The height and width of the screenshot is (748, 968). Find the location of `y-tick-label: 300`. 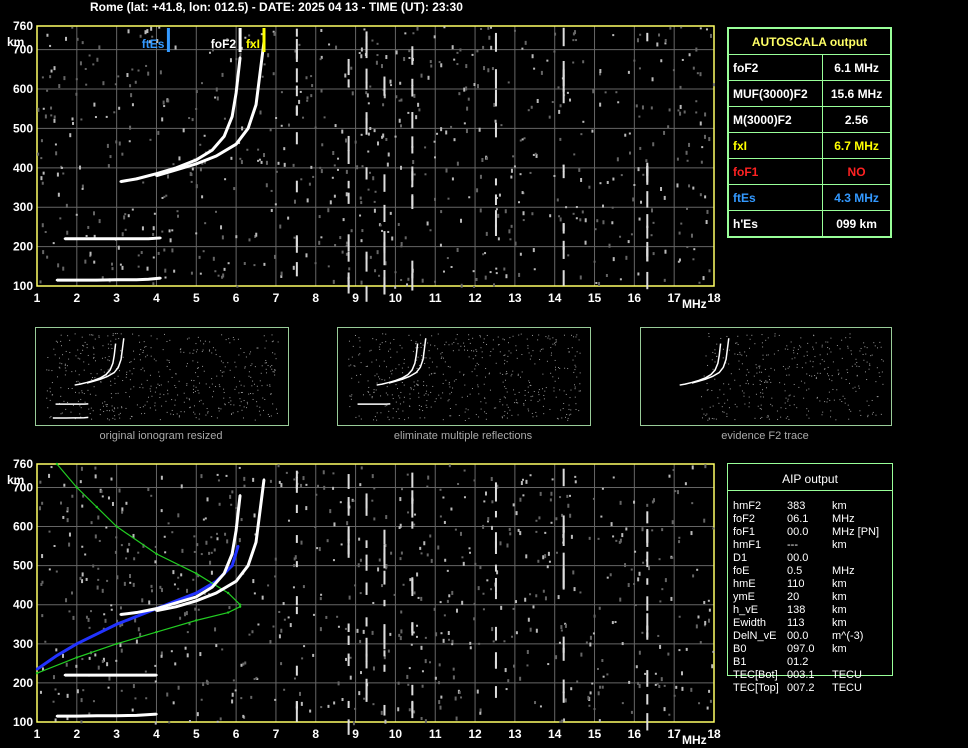

y-tick-label: 300 is located at coordinates (23, 644).